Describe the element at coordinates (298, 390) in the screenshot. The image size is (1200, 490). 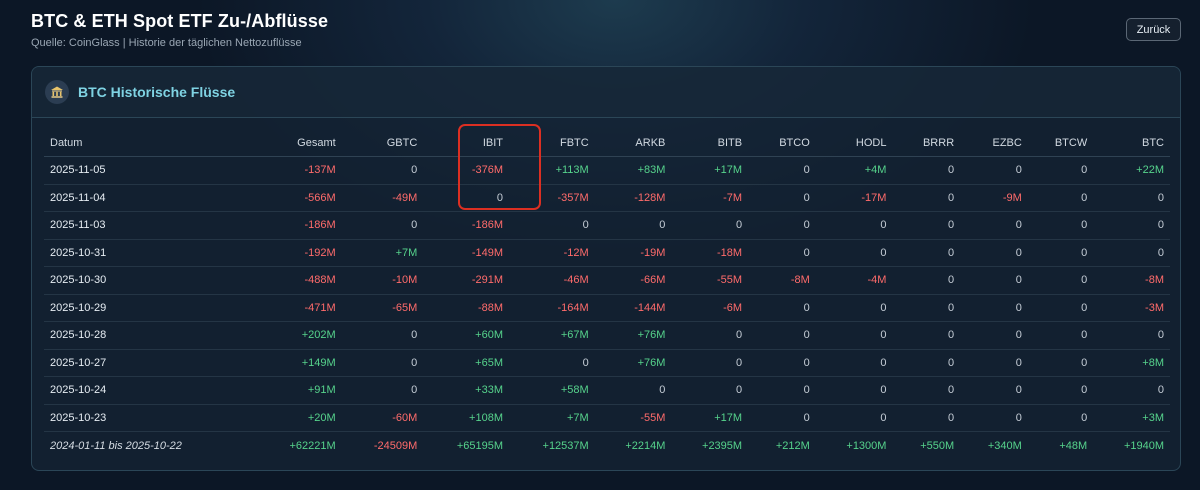
I see `flow-cell-gesamt: +91M` at that location.